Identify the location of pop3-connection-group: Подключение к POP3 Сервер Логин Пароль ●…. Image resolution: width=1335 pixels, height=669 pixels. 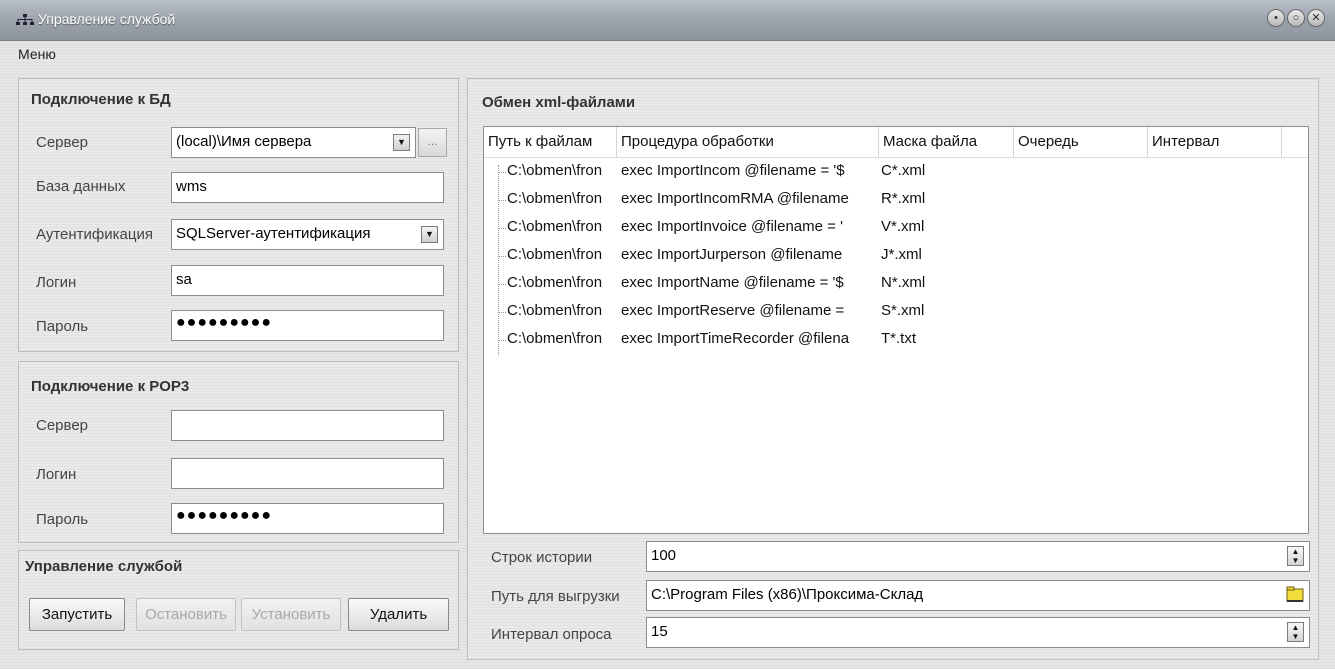
(238, 452).